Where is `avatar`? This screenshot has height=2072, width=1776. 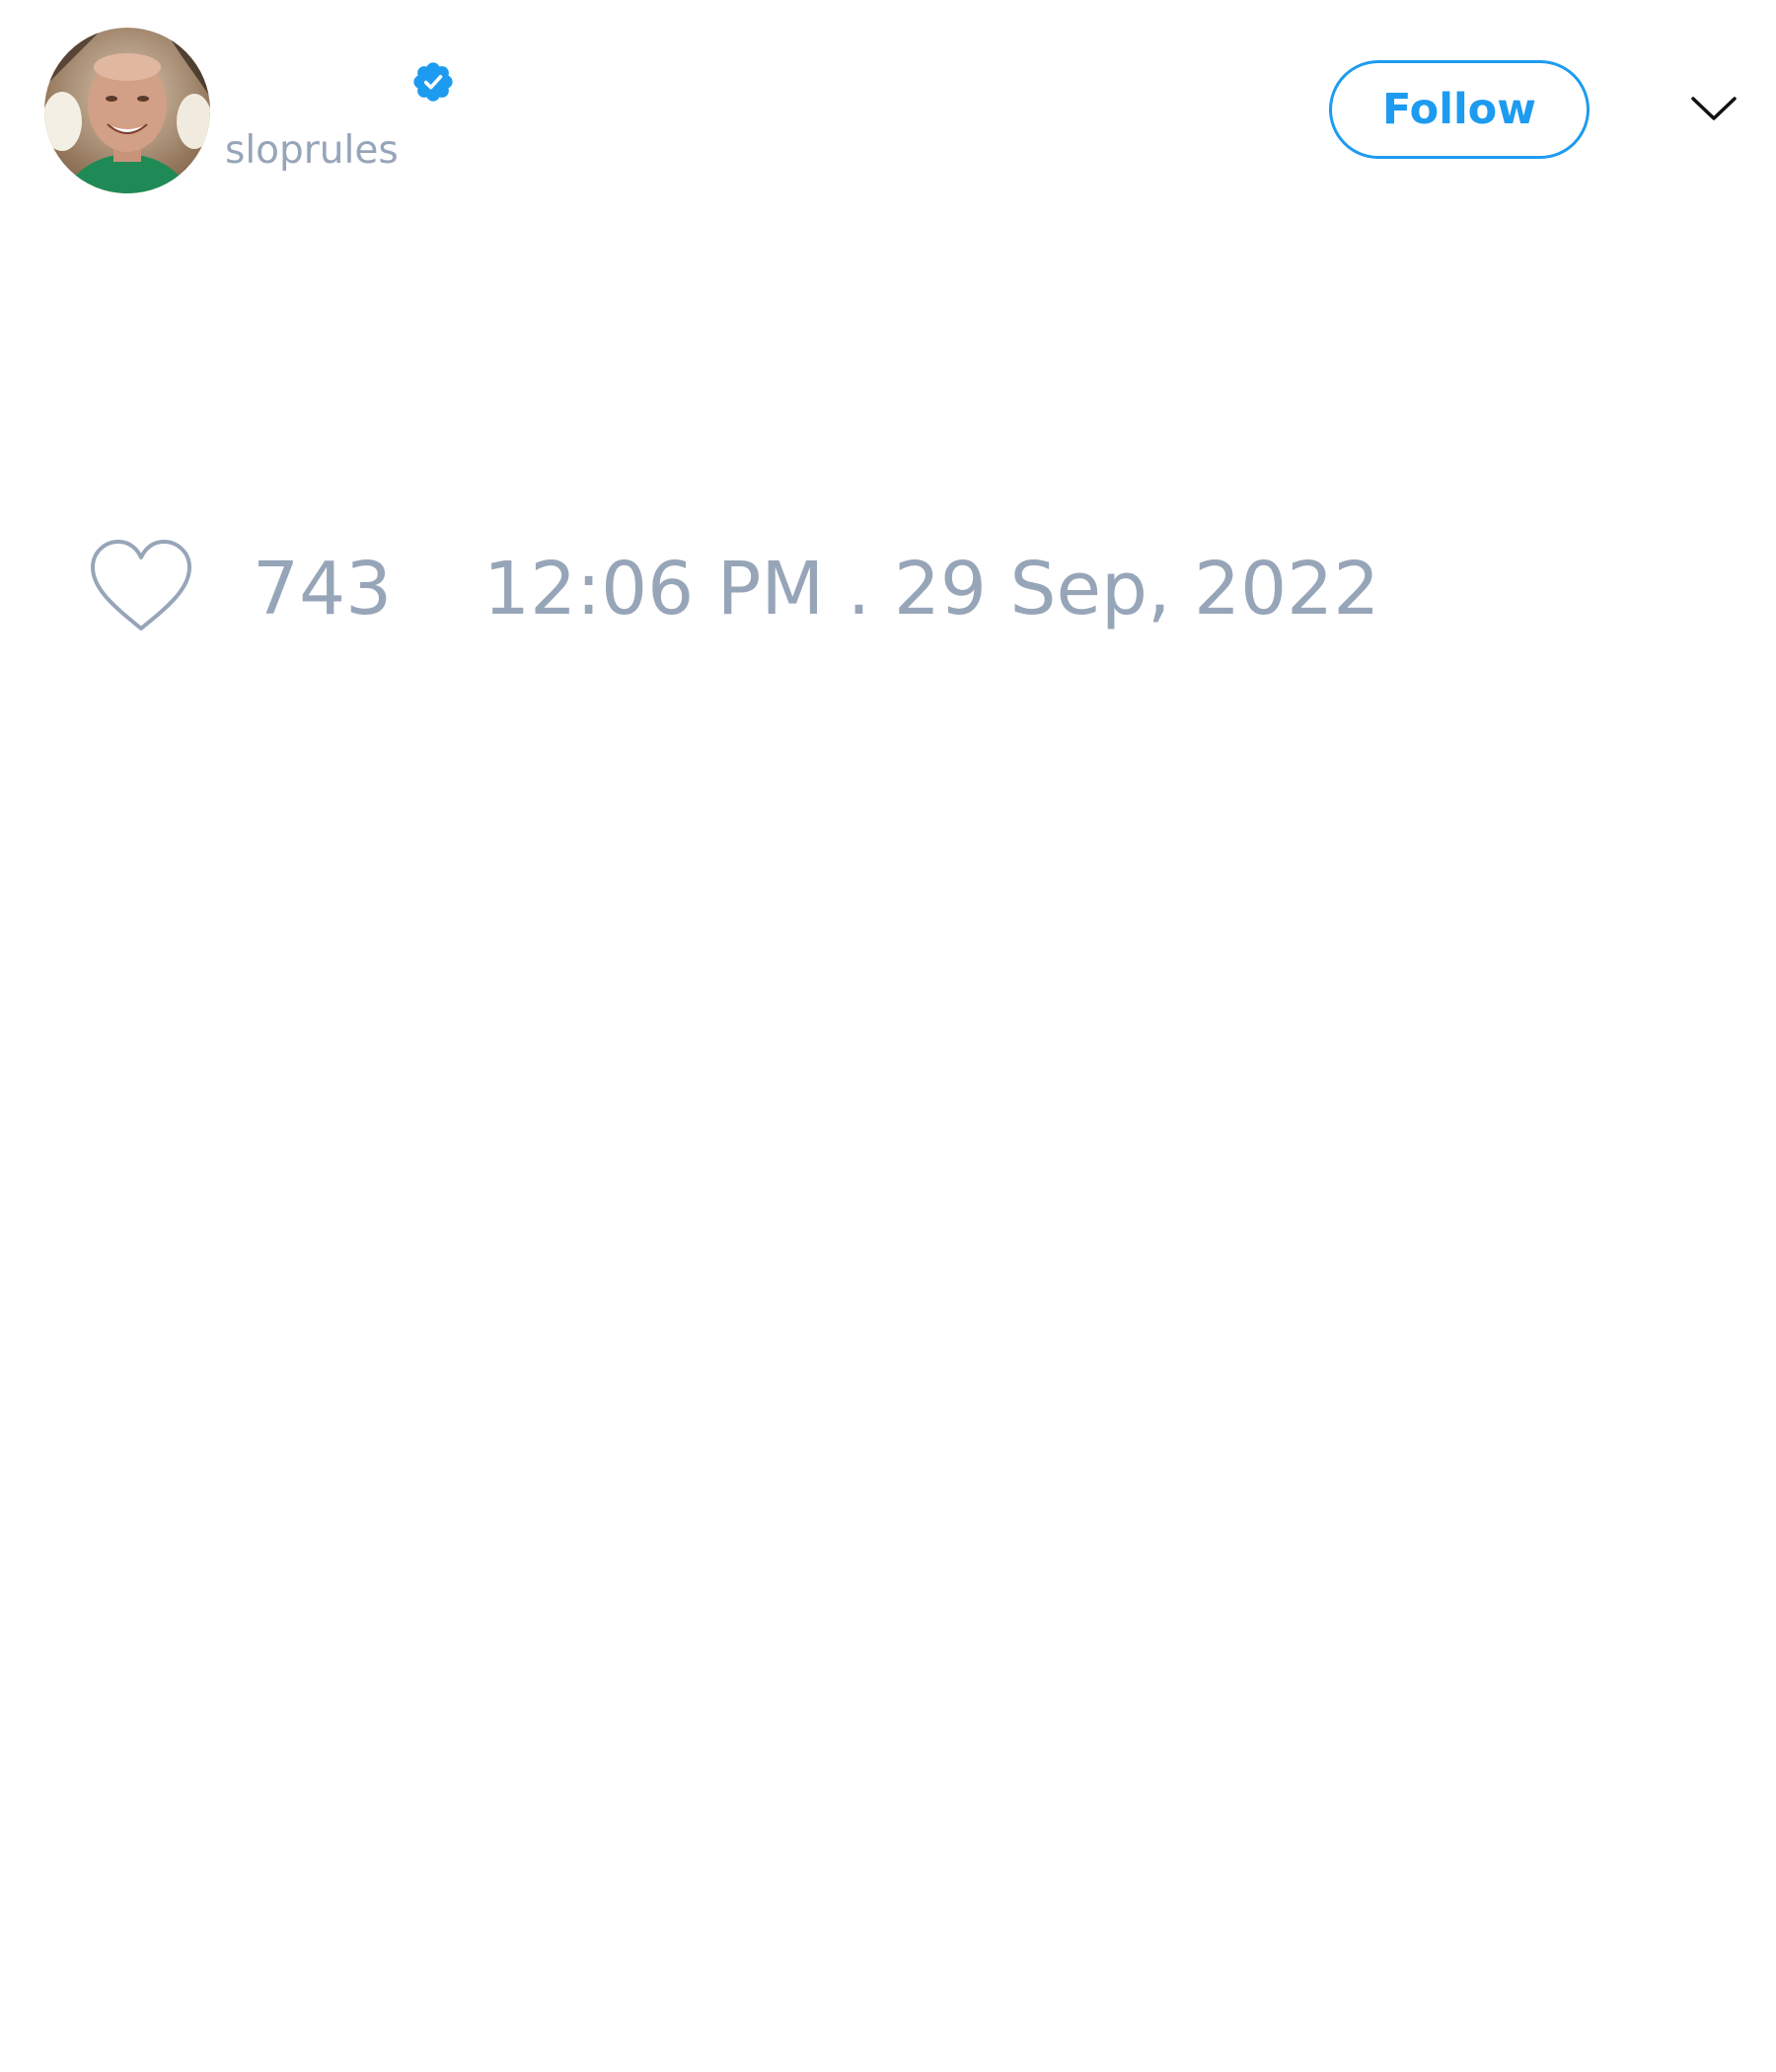 avatar is located at coordinates (127, 111).